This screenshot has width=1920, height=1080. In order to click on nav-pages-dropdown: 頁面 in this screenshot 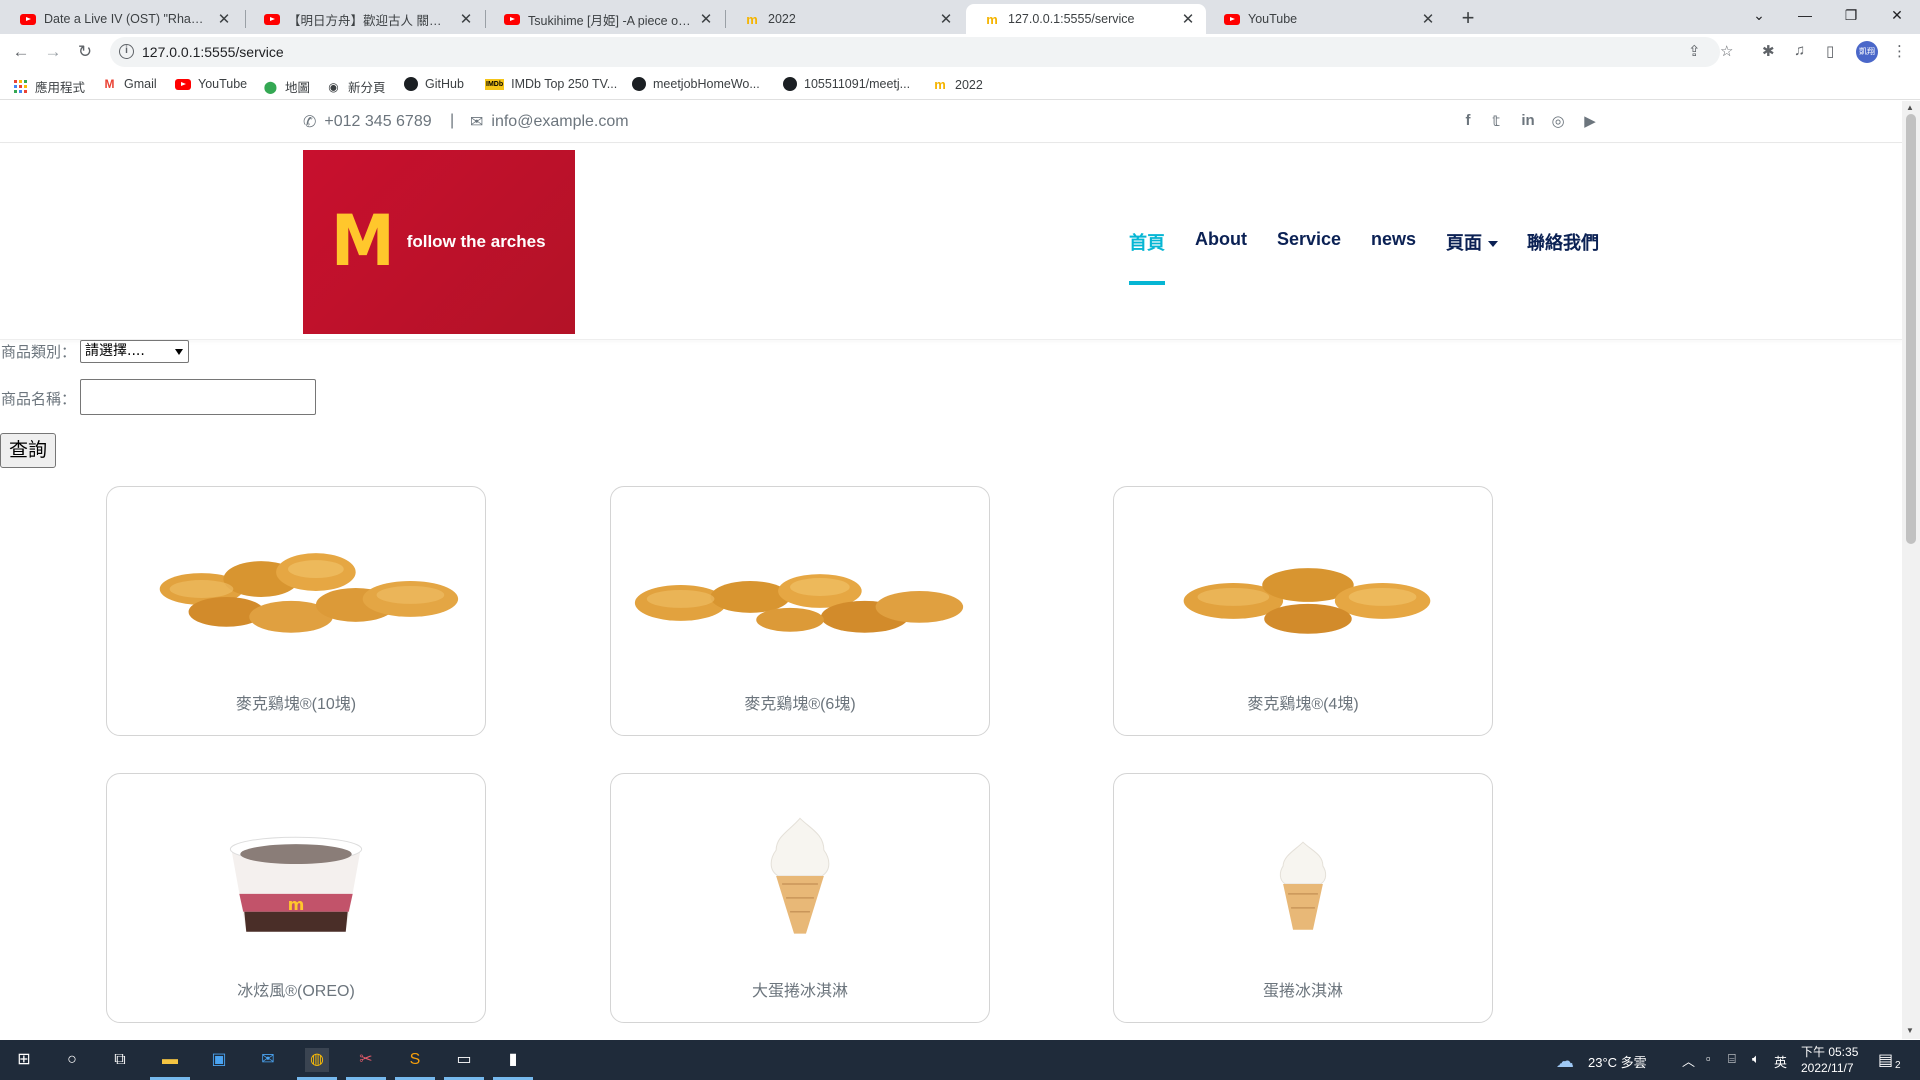, I will do `click(1472, 242)`.